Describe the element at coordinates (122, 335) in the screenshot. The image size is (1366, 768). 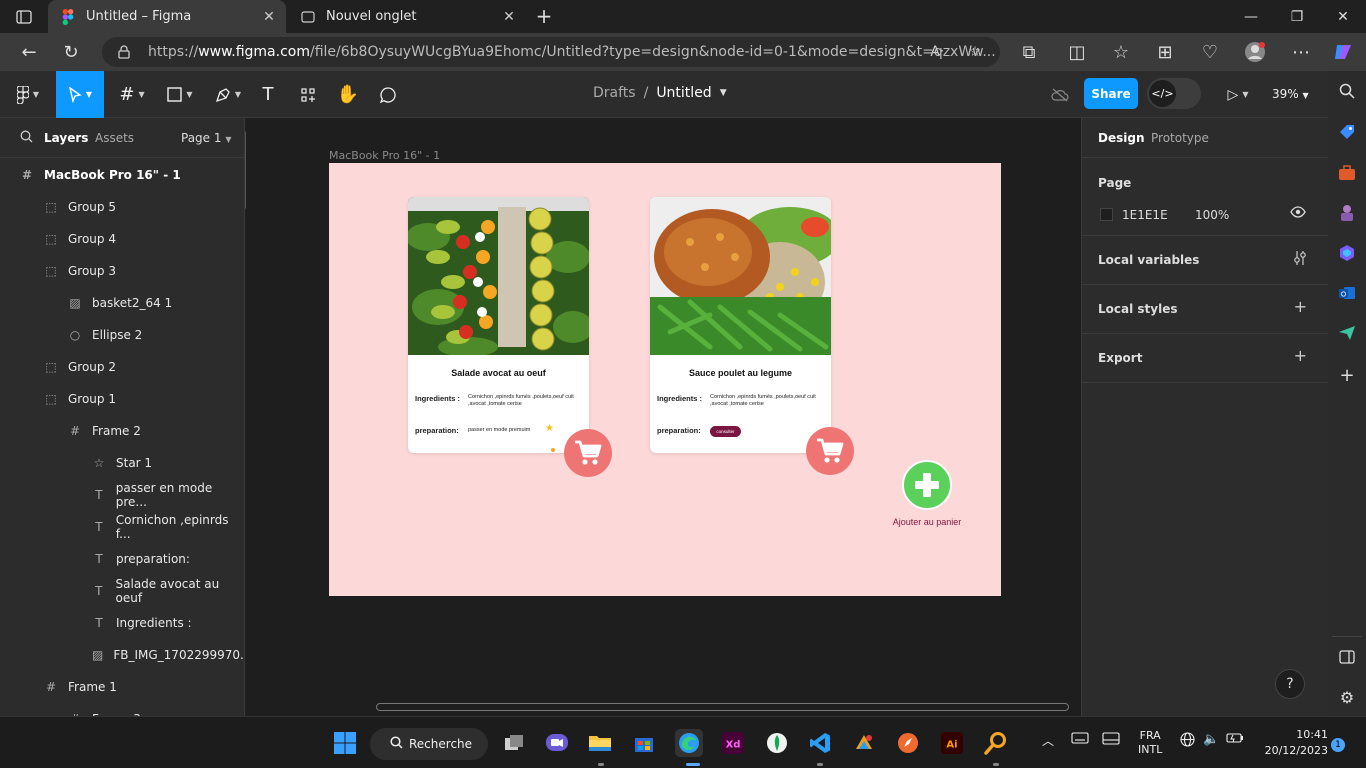
I see `layer-row: ○ Ellipse 2` at that location.